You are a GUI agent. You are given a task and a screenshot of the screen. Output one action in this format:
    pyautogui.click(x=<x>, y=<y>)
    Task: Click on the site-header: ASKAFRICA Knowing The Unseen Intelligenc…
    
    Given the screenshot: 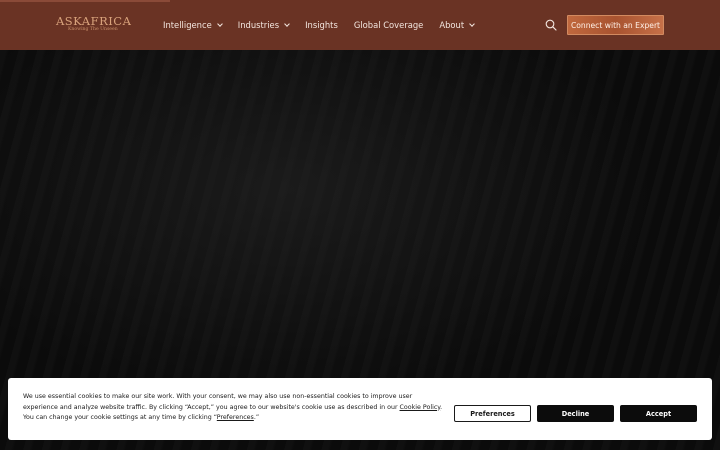 What is the action you would take?
    pyautogui.click(x=360, y=25)
    